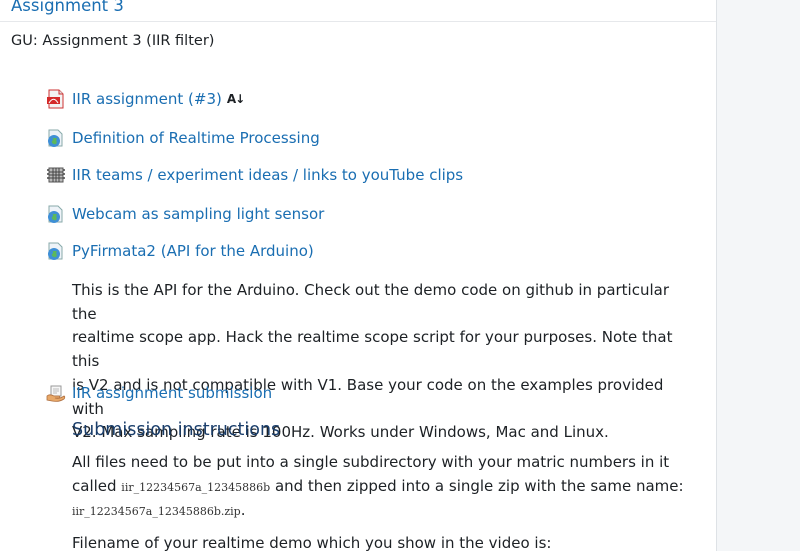 The width and height of the screenshot is (800, 551). Describe the element at coordinates (172, 393) in the screenshot. I see `activity-link: IIR assignment submission` at that location.